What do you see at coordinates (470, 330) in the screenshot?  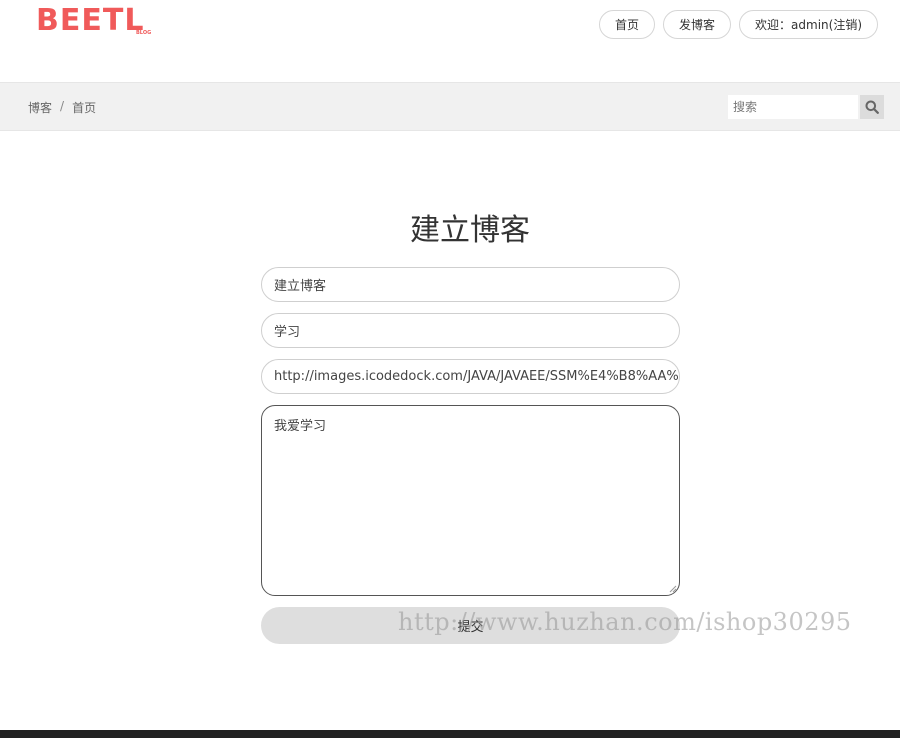 I see `blog-category-input: 学习` at bounding box center [470, 330].